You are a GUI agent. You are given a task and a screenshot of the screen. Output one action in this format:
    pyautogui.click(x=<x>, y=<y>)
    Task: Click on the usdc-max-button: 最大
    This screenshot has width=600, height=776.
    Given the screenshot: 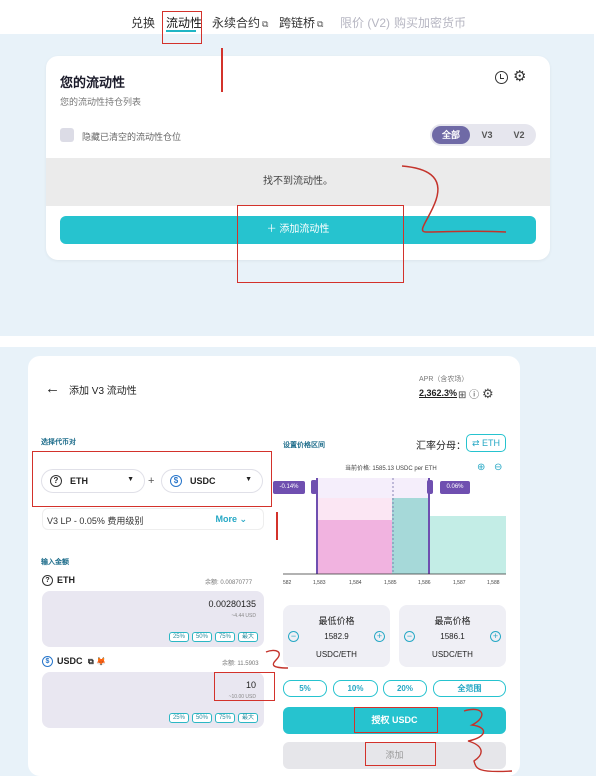 What is the action you would take?
    pyautogui.click(x=247, y=718)
    